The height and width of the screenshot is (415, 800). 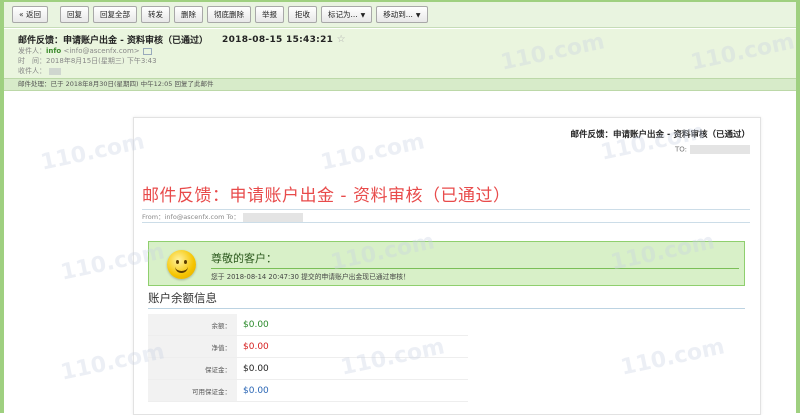 What do you see at coordinates (352, 325) in the screenshot?
I see `balance-value: $0.00` at bounding box center [352, 325].